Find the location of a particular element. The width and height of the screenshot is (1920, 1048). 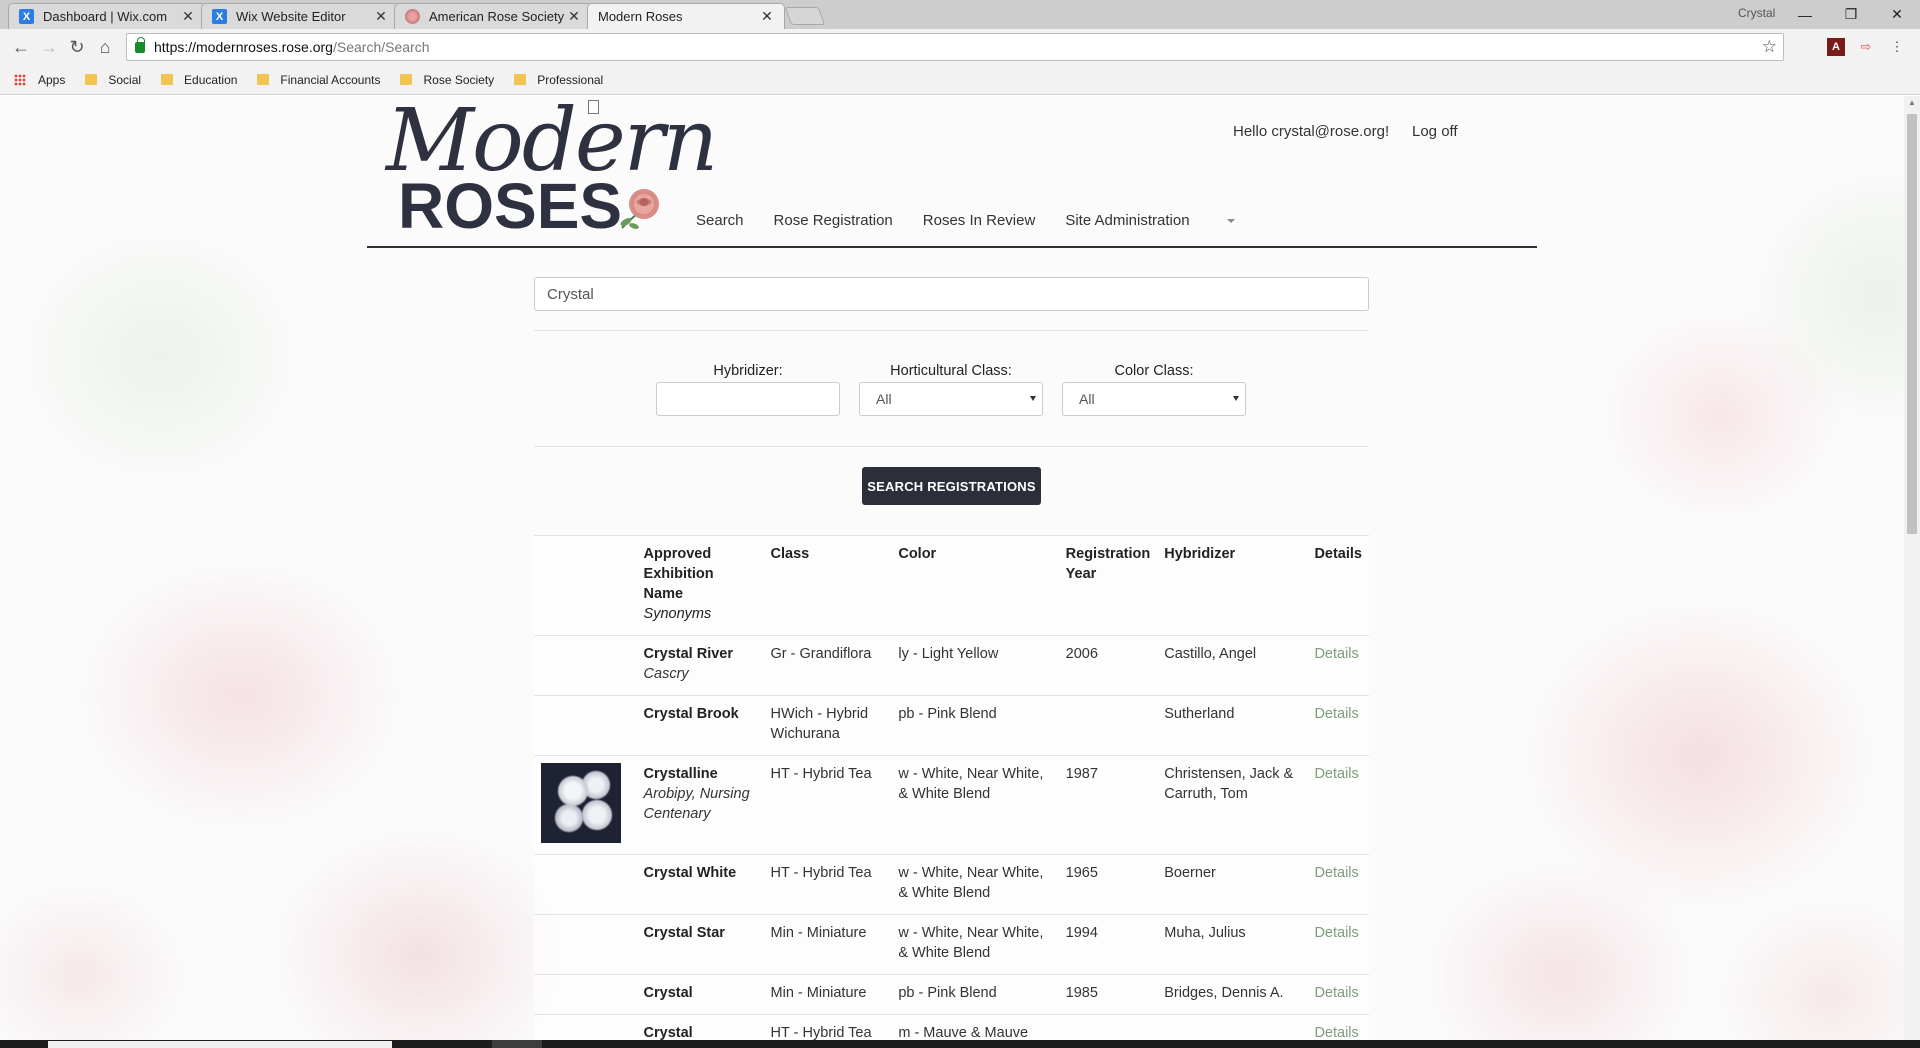

taskbar-active-app is located at coordinates (517, 1044).